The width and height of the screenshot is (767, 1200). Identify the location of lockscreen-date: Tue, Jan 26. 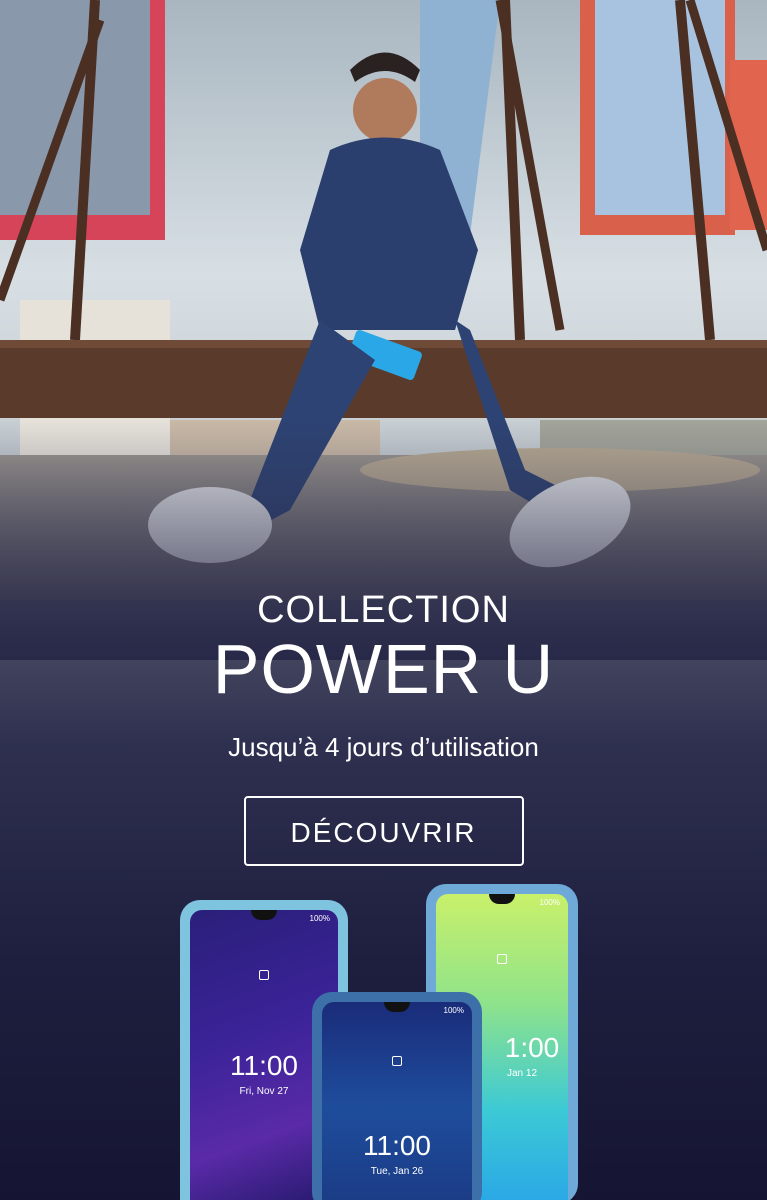
(397, 1171).